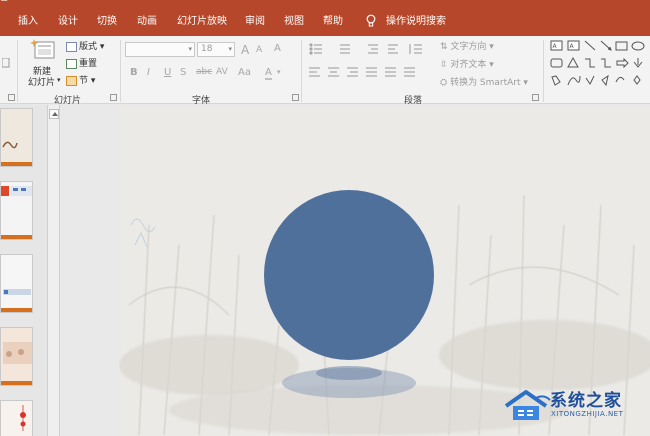 This screenshot has width=650, height=436. Describe the element at coordinates (527, 405) in the screenshot. I see `house-logo-icon` at that location.